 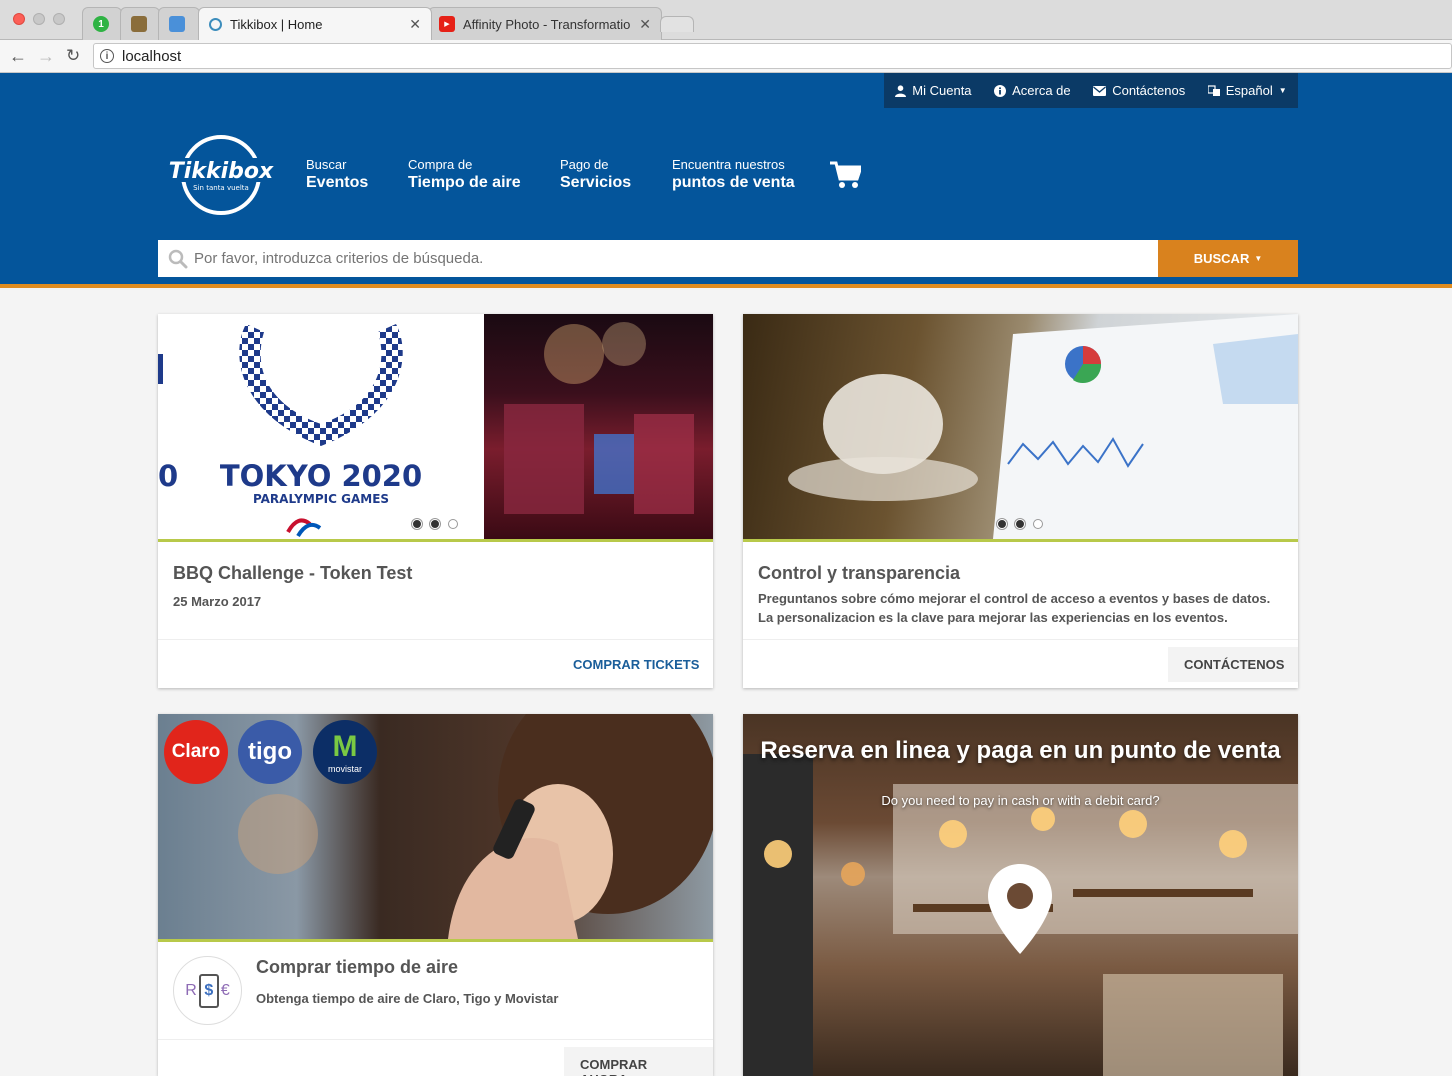 I want to click on tab-favicon-icon: 1, so click(x=101, y=24).